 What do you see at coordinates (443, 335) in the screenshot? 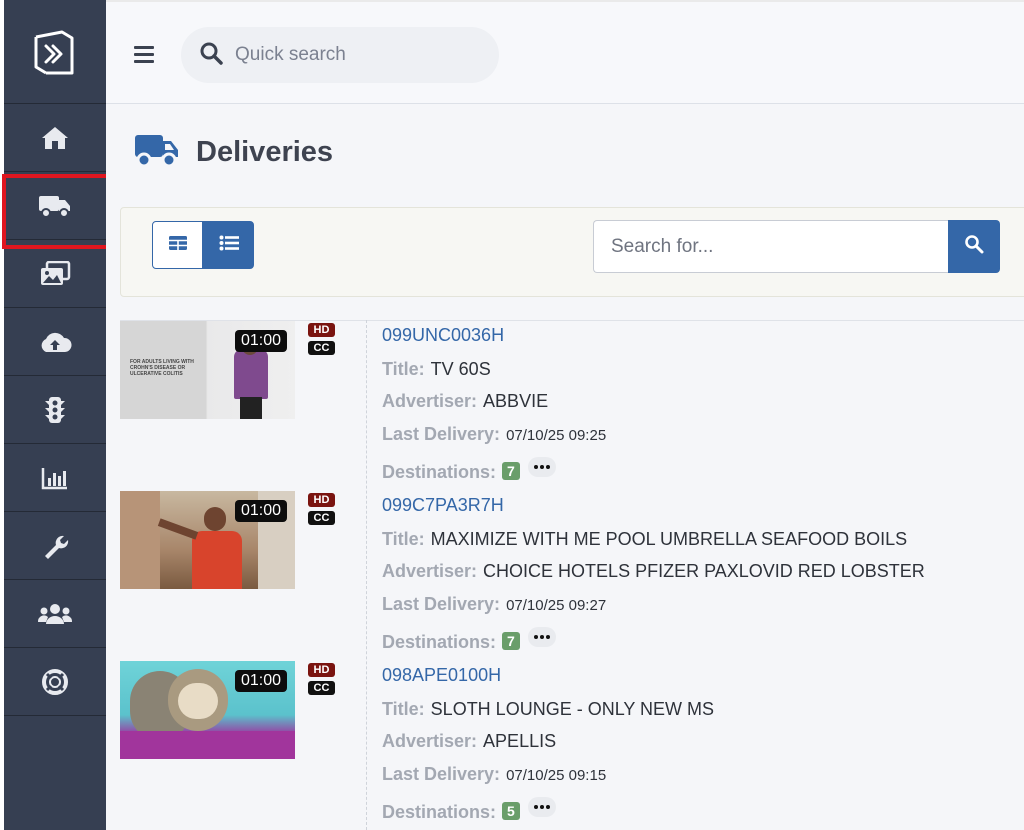
I see `delivery-id-link: 099UNC0036H` at bounding box center [443, 335].